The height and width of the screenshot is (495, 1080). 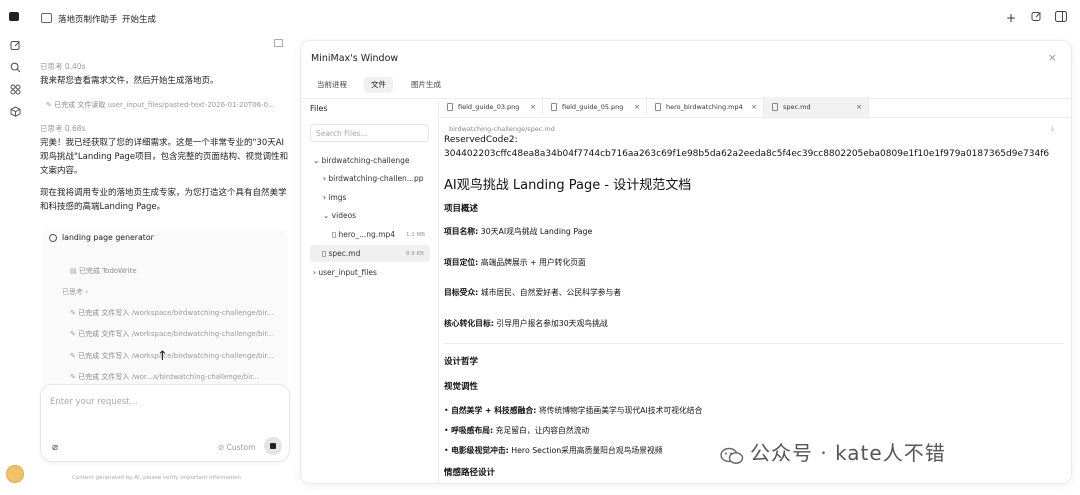 I want to click on tree-folder-user-input: › user_input_files, so click(x=345, y=272).